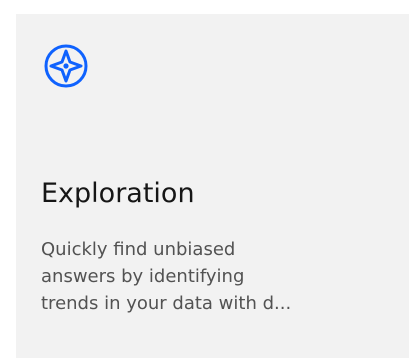 The height and width of the screenshot is (358, 409). What do you see at coordinates (66, 66) in the screenshot?
I see `compass-icon` at bounding box center [66, 66].